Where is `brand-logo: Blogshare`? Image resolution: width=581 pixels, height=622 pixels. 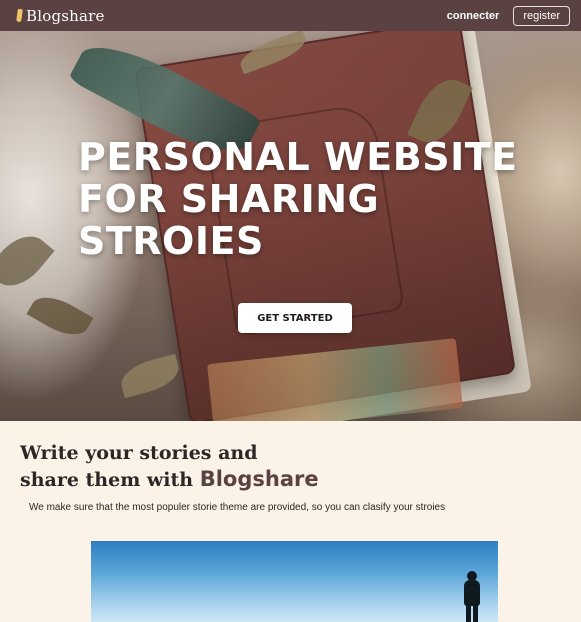 brand-logo: Blogshare is located at coordinates (60, 15).